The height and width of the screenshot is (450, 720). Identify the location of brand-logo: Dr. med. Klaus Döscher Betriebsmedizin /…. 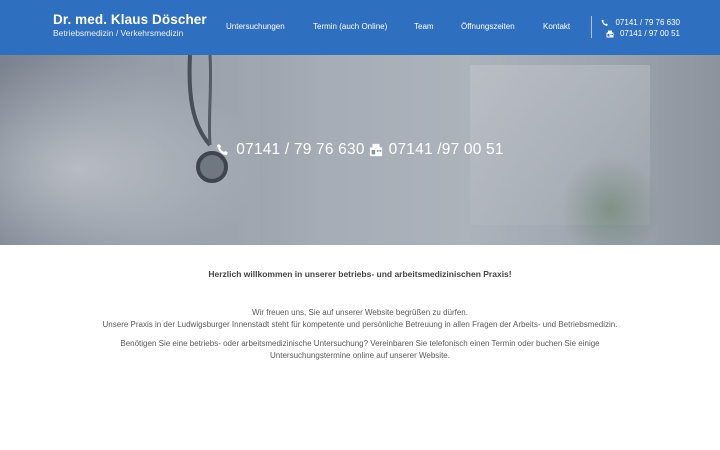
(130, 25).